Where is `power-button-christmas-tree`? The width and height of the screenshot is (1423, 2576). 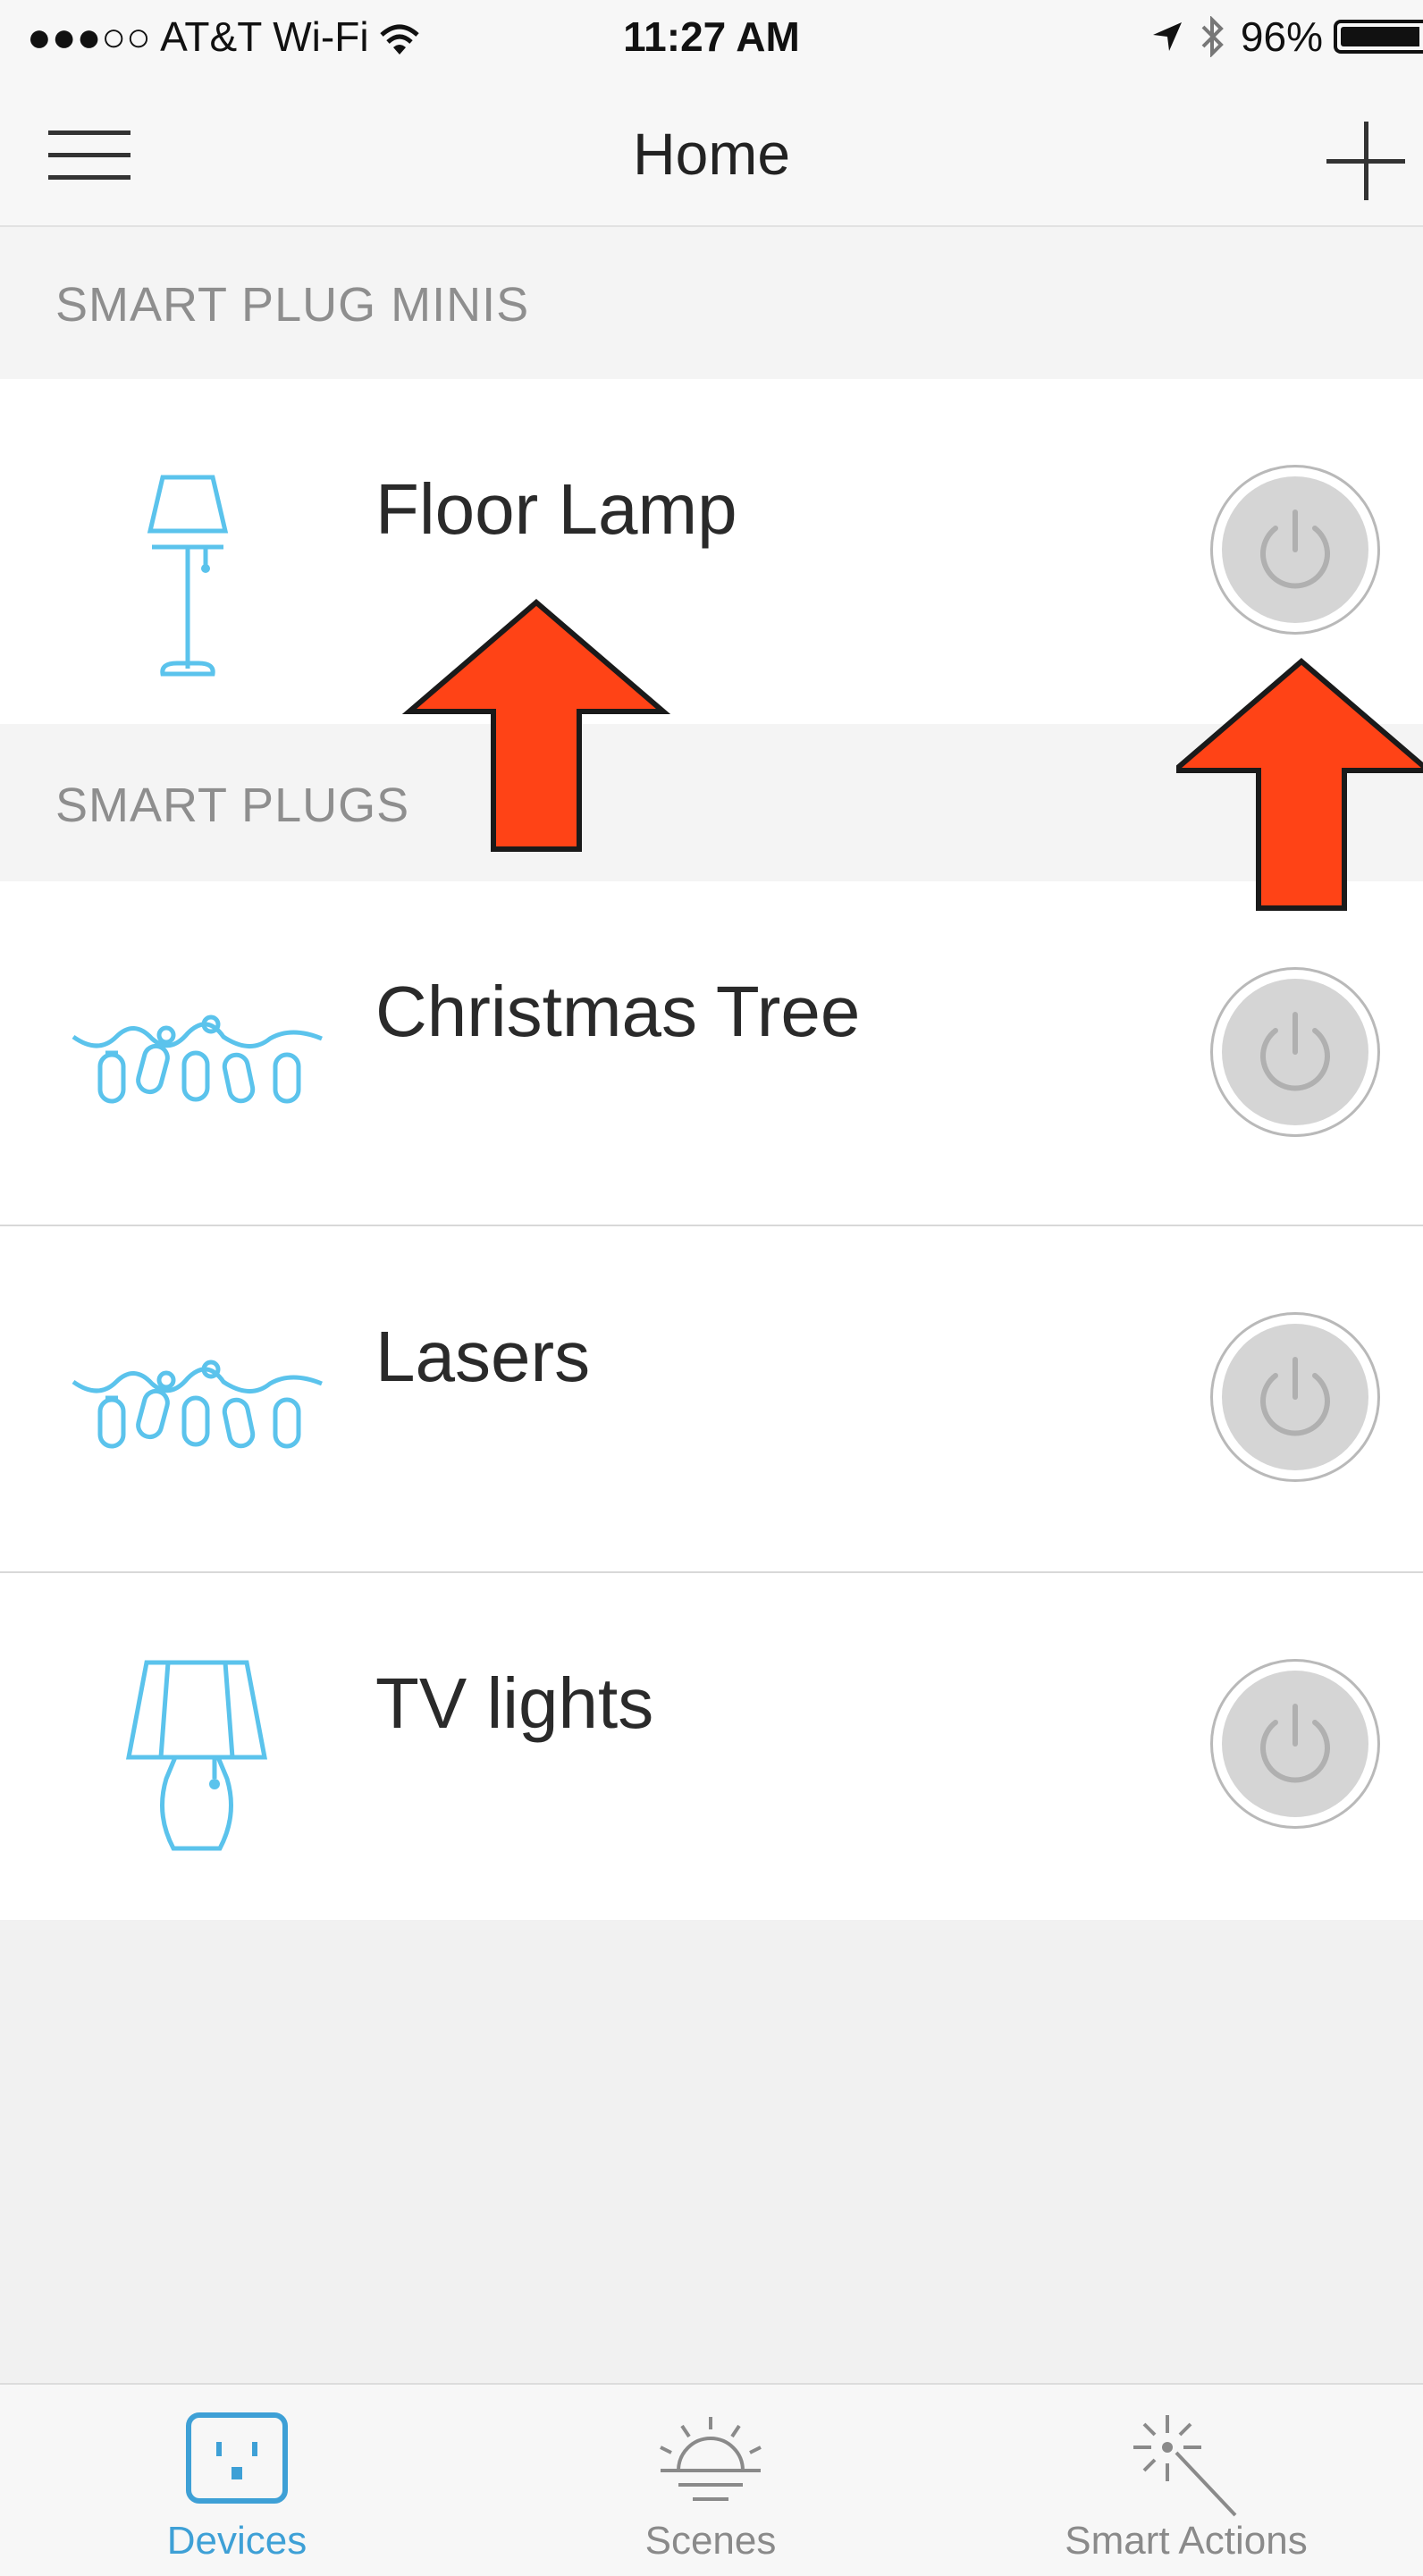 power-button-christmas-tree is located at coordinates (1295, 1052).